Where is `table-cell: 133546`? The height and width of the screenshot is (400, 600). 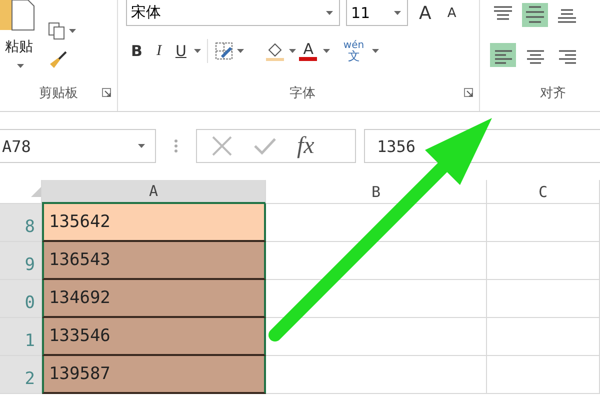
table-cell: 133546 is located at coordinates (154, 337).